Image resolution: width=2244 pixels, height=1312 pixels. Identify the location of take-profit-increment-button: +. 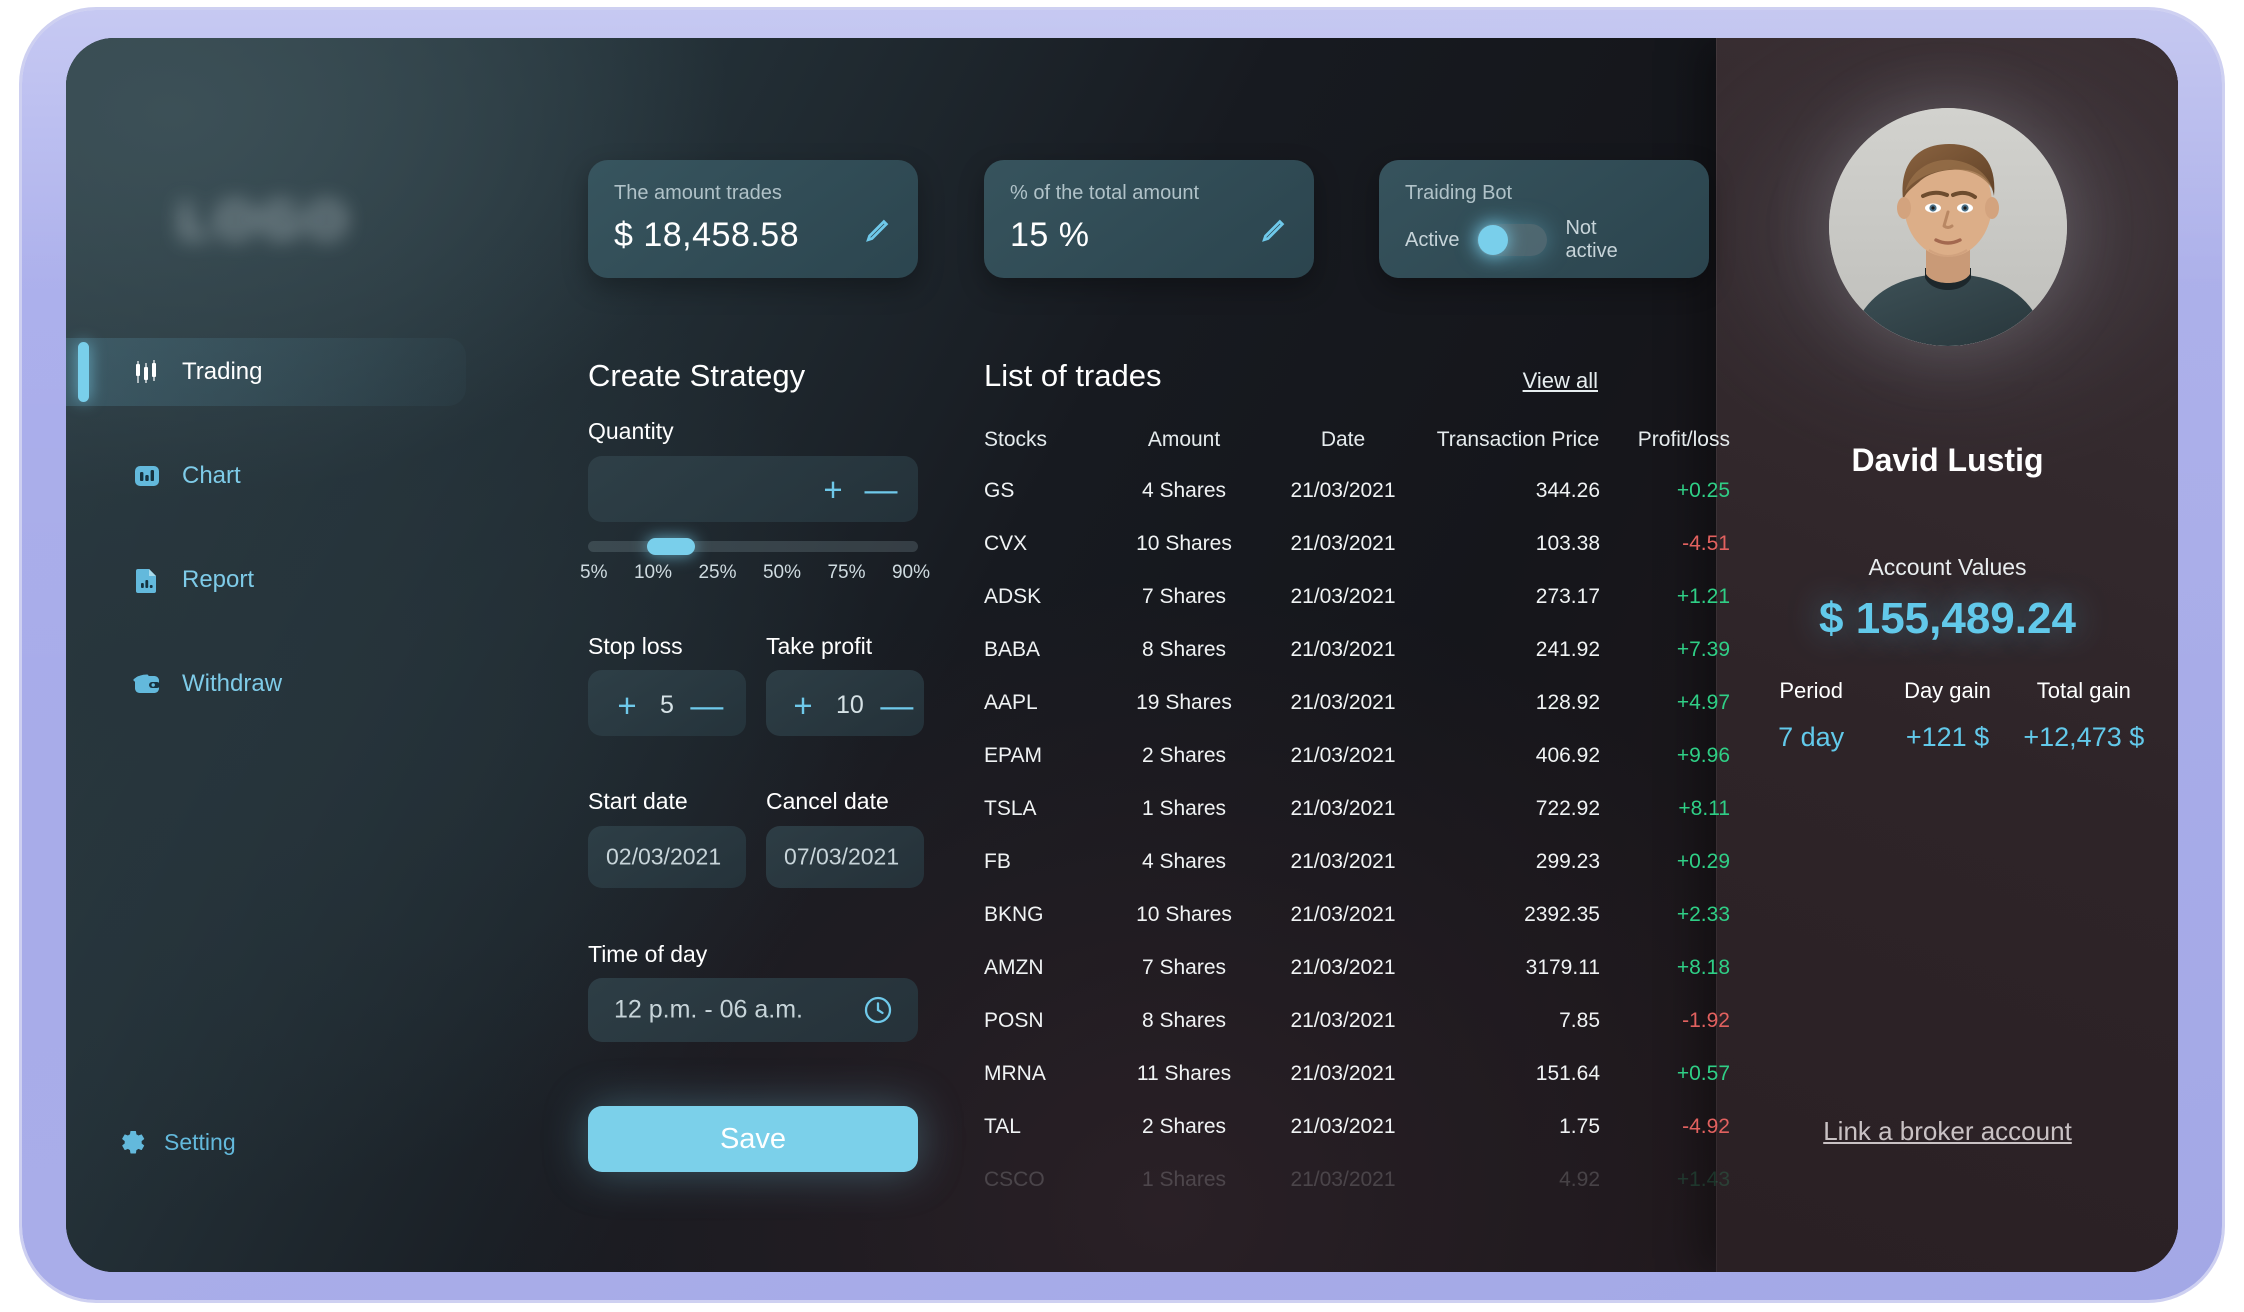
(803, 705).